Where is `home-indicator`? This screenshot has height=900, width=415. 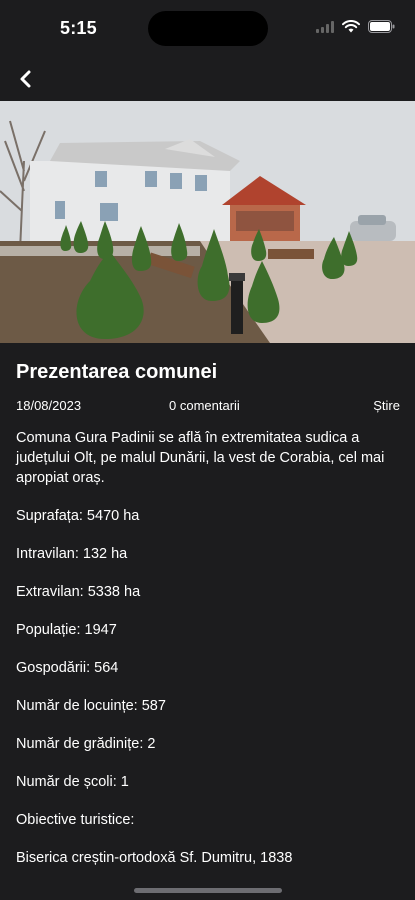
home-indicator is located at coordinates (208, 890).